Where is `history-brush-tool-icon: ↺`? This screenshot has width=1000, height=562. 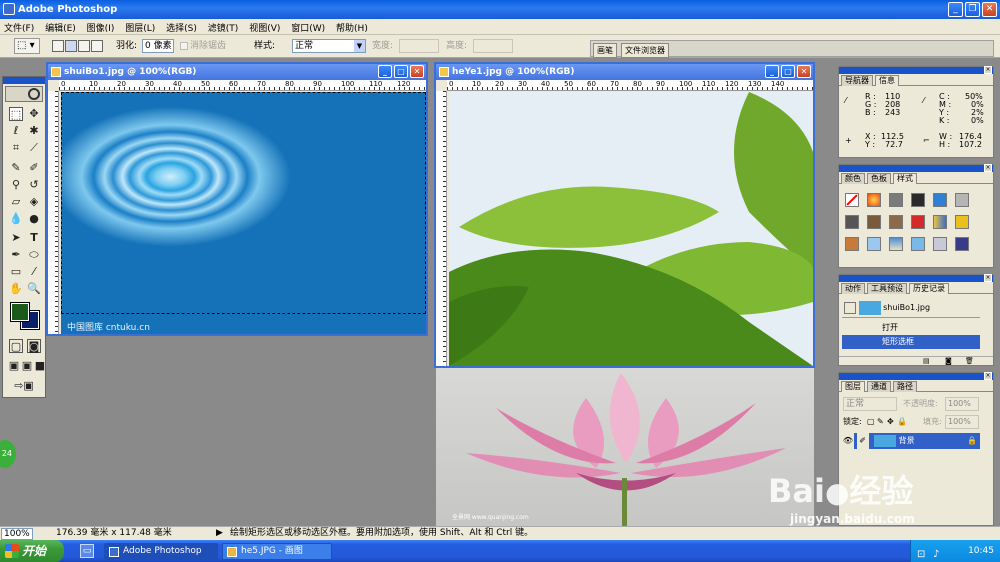
history-brush-tool-icon: ↺ is located at coordinates (34, 185).